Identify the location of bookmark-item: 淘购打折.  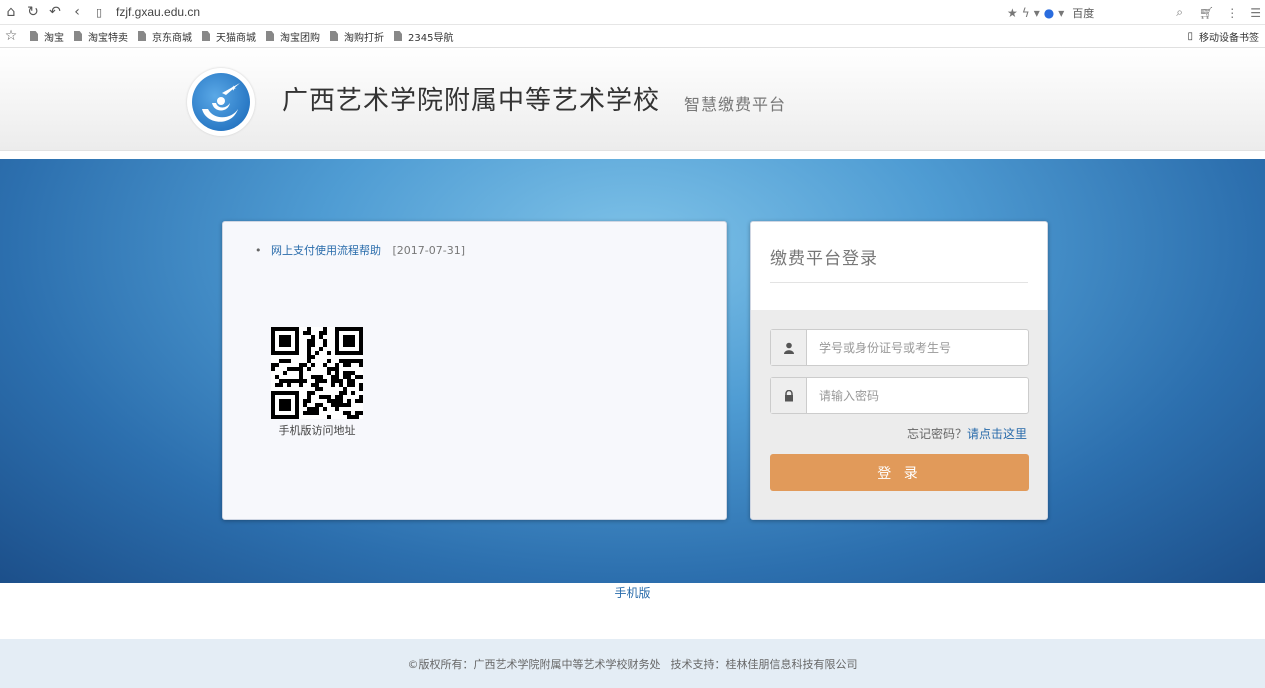
(357, 36).